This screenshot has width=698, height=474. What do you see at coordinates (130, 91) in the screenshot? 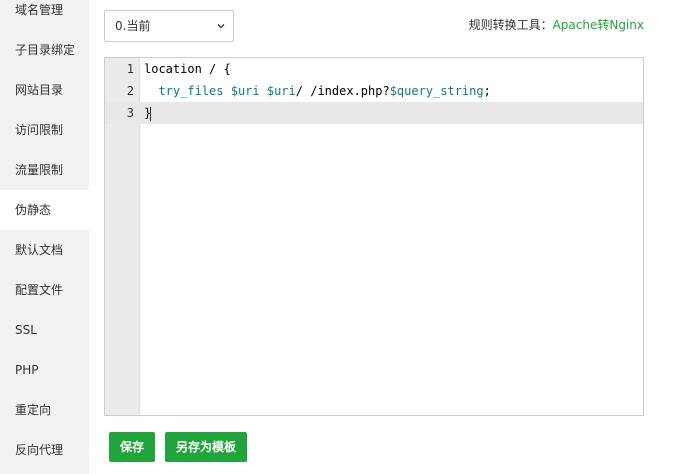
I see `line-number: 2` at bounding box center [130, 91].